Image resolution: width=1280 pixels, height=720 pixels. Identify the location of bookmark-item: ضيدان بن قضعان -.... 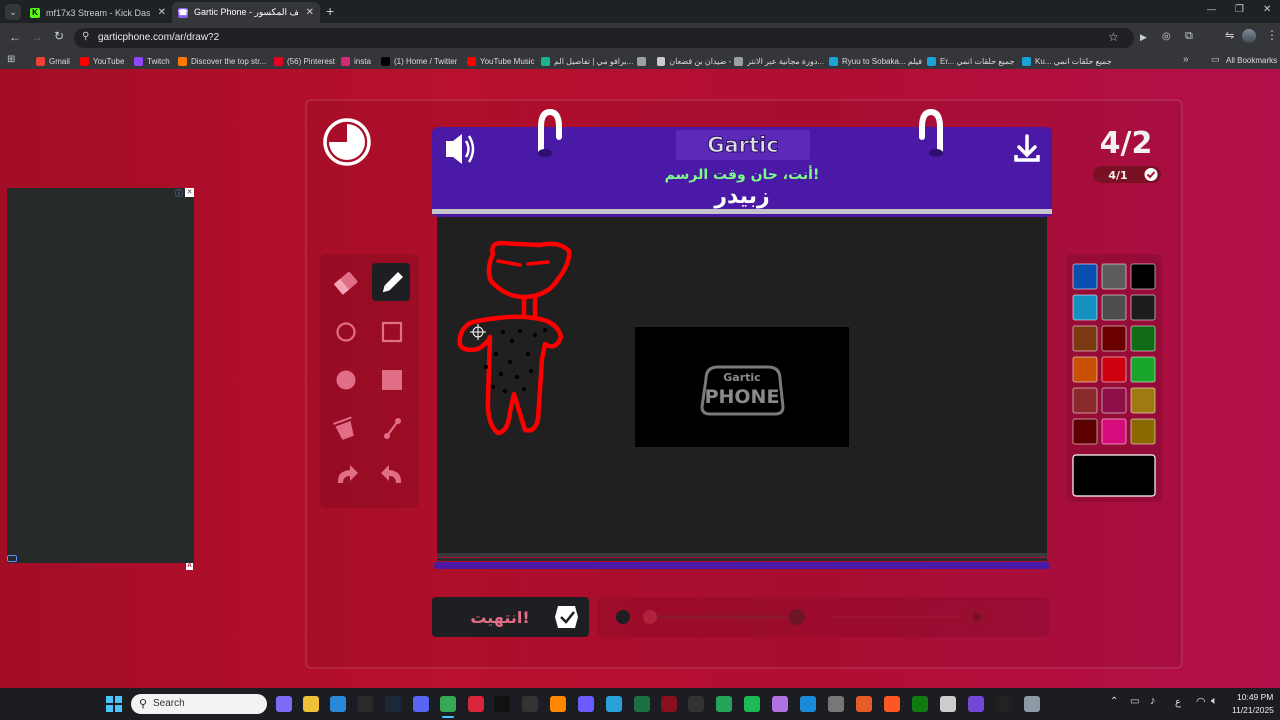
(694, 61).